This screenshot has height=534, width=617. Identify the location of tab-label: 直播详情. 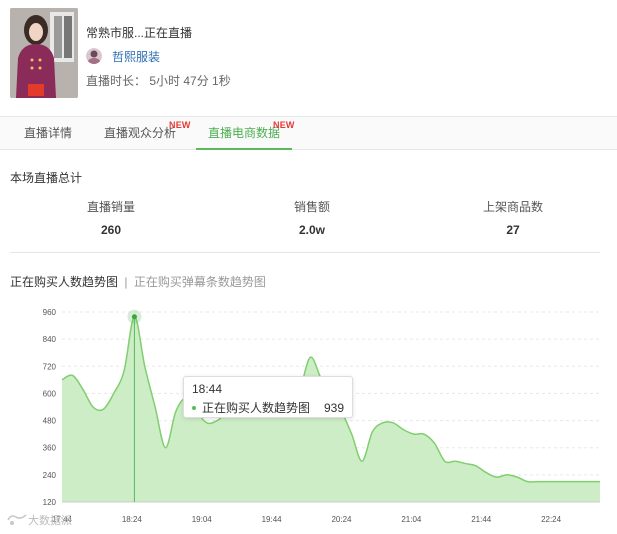
(48, 133).